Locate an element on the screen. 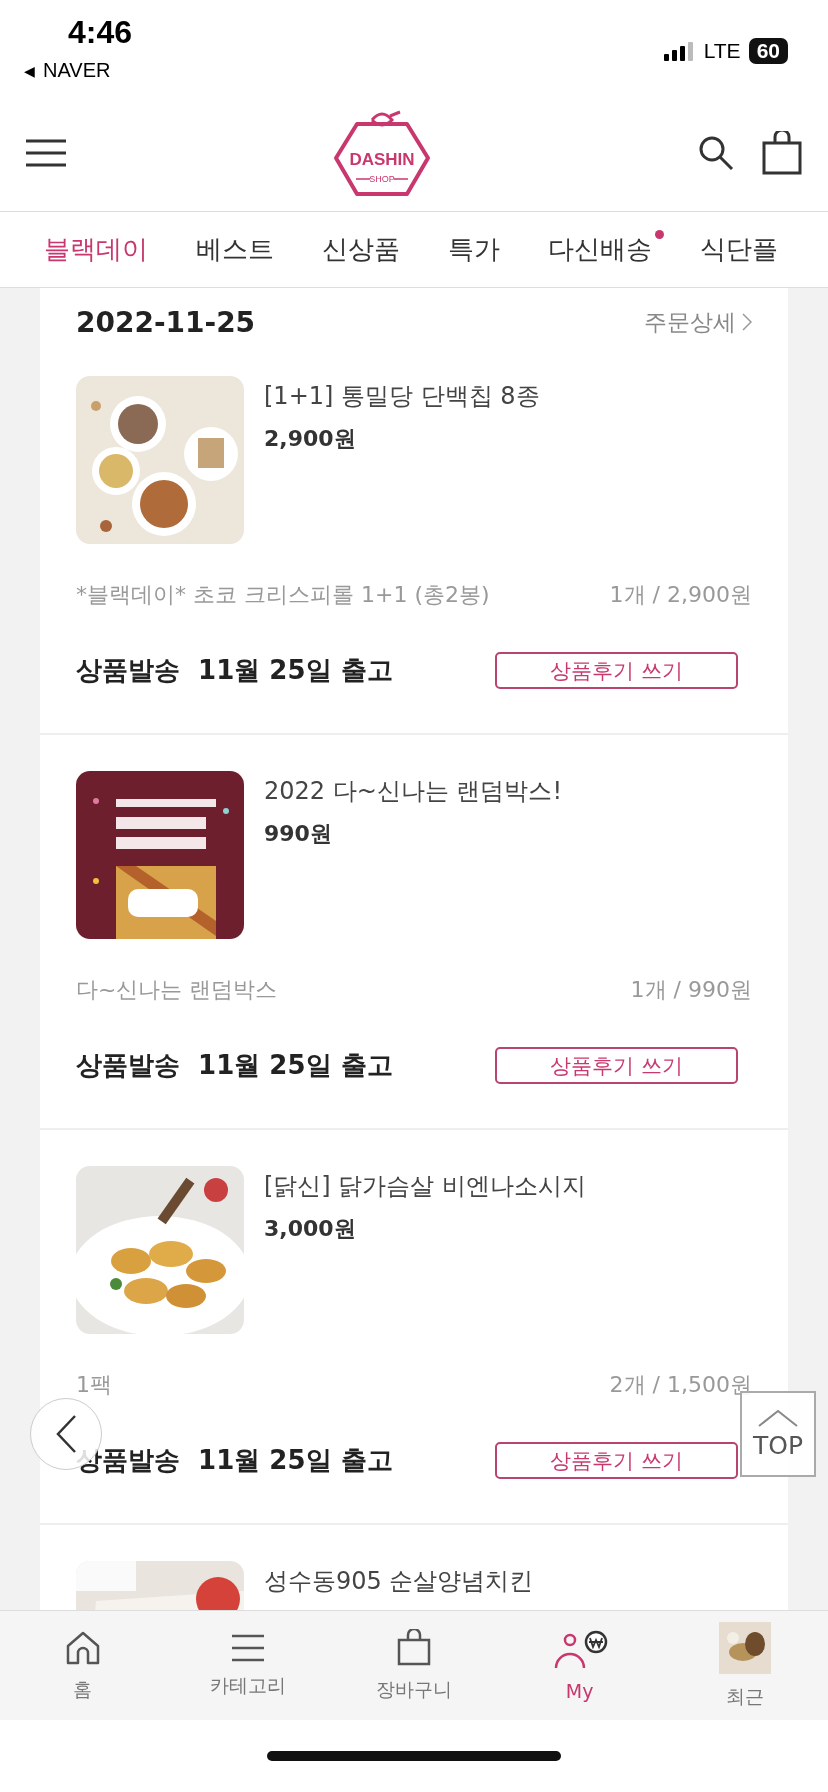 The width and height of the screenshot is (828, 1792). category-tab: 신상품 is located at coordinates (361, 249).